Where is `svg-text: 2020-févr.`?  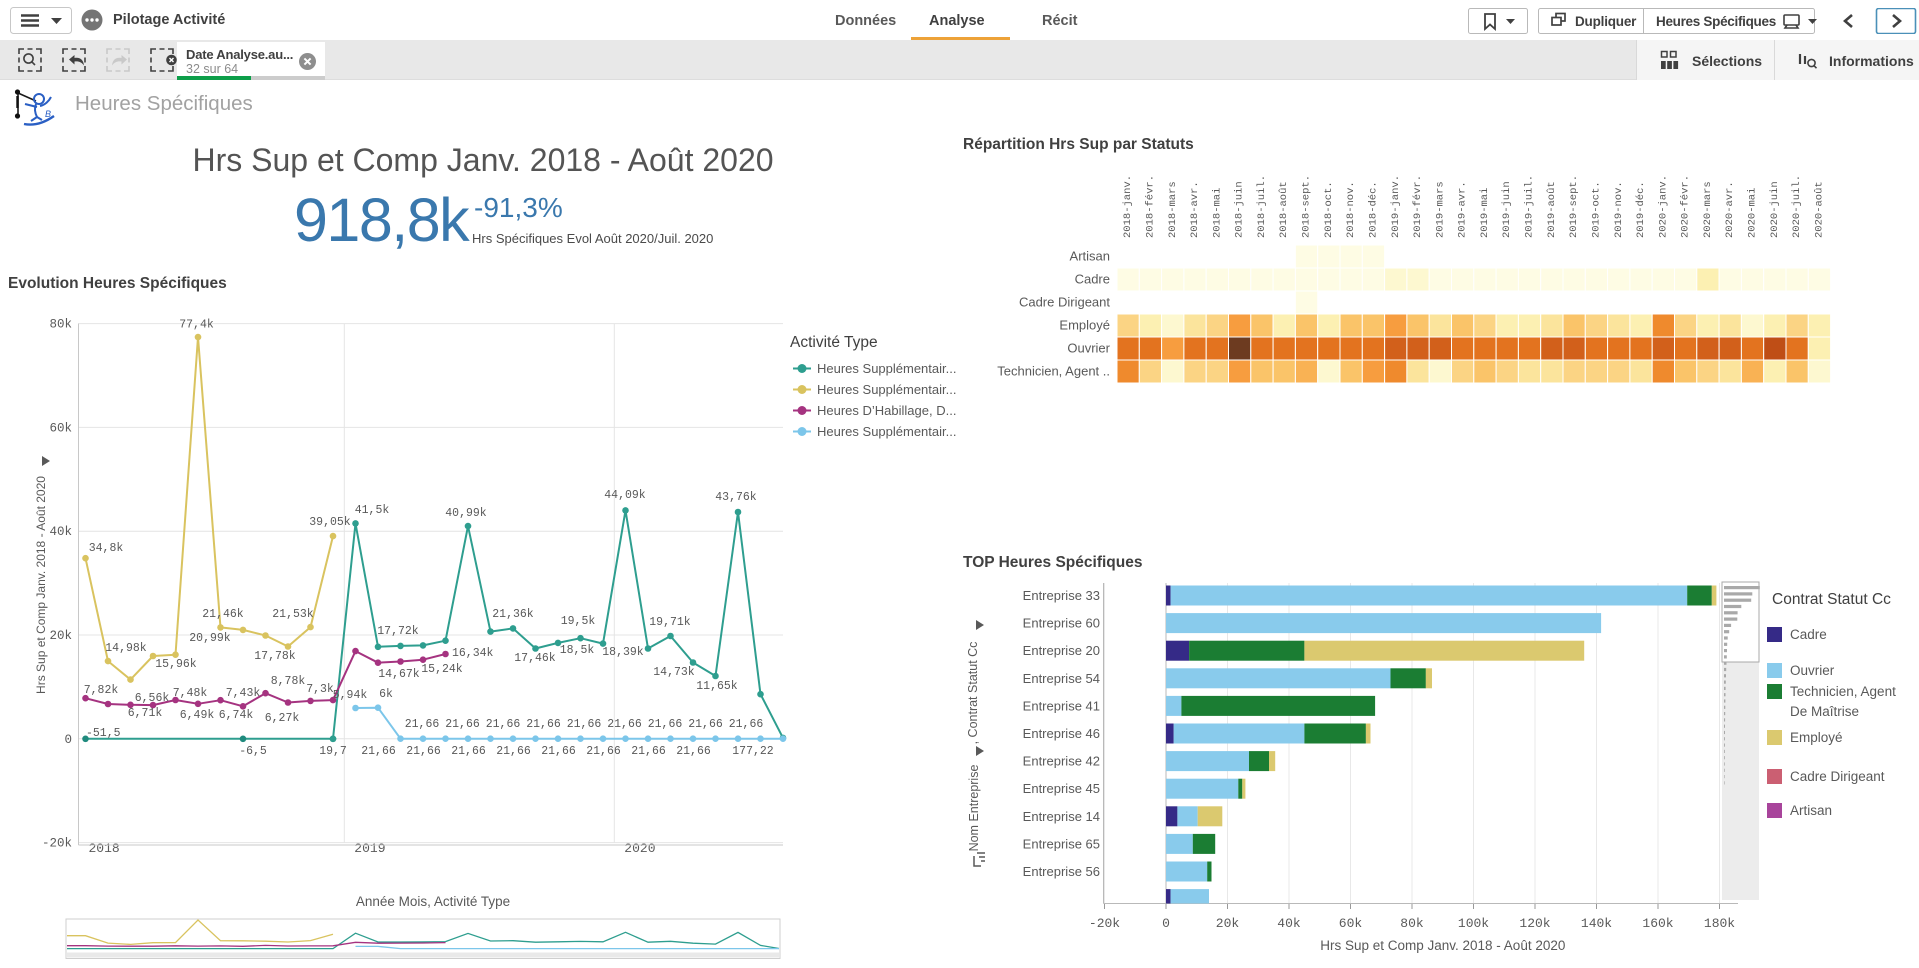 svg-text: 2020-févr. is located at coordinates (1686, 206).